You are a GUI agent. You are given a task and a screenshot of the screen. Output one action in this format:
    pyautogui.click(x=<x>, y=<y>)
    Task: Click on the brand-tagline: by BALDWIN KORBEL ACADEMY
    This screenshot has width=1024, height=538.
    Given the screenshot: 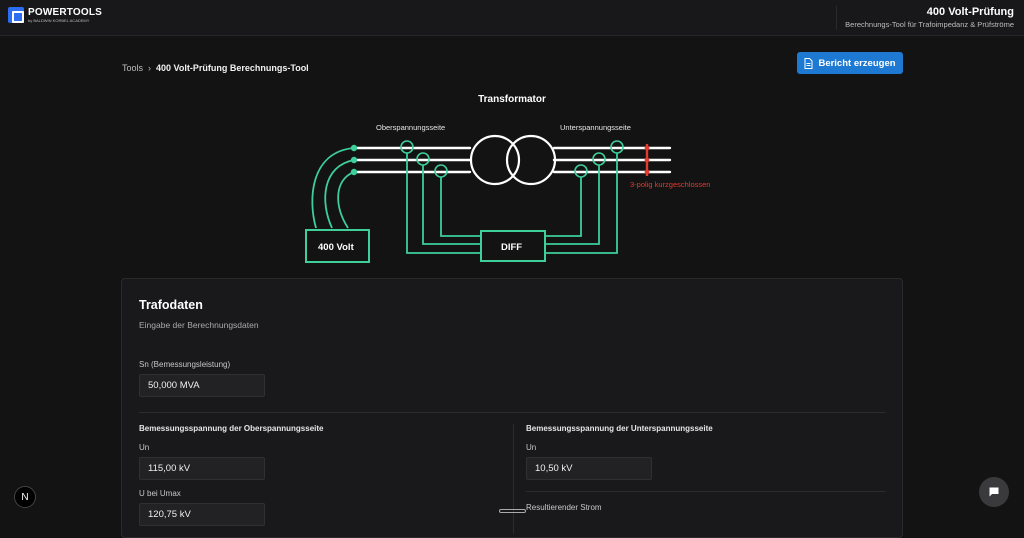 What is the action you would take?
    pyautogui.click(x=59, y=20)
    